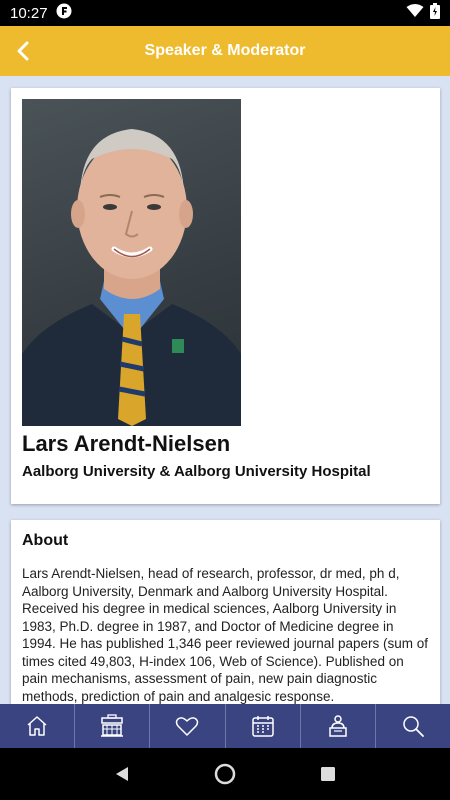 Image resolution: width=450 pixels, height=800 pixels. I want to click on square-recents-icon, so click(328, 774).